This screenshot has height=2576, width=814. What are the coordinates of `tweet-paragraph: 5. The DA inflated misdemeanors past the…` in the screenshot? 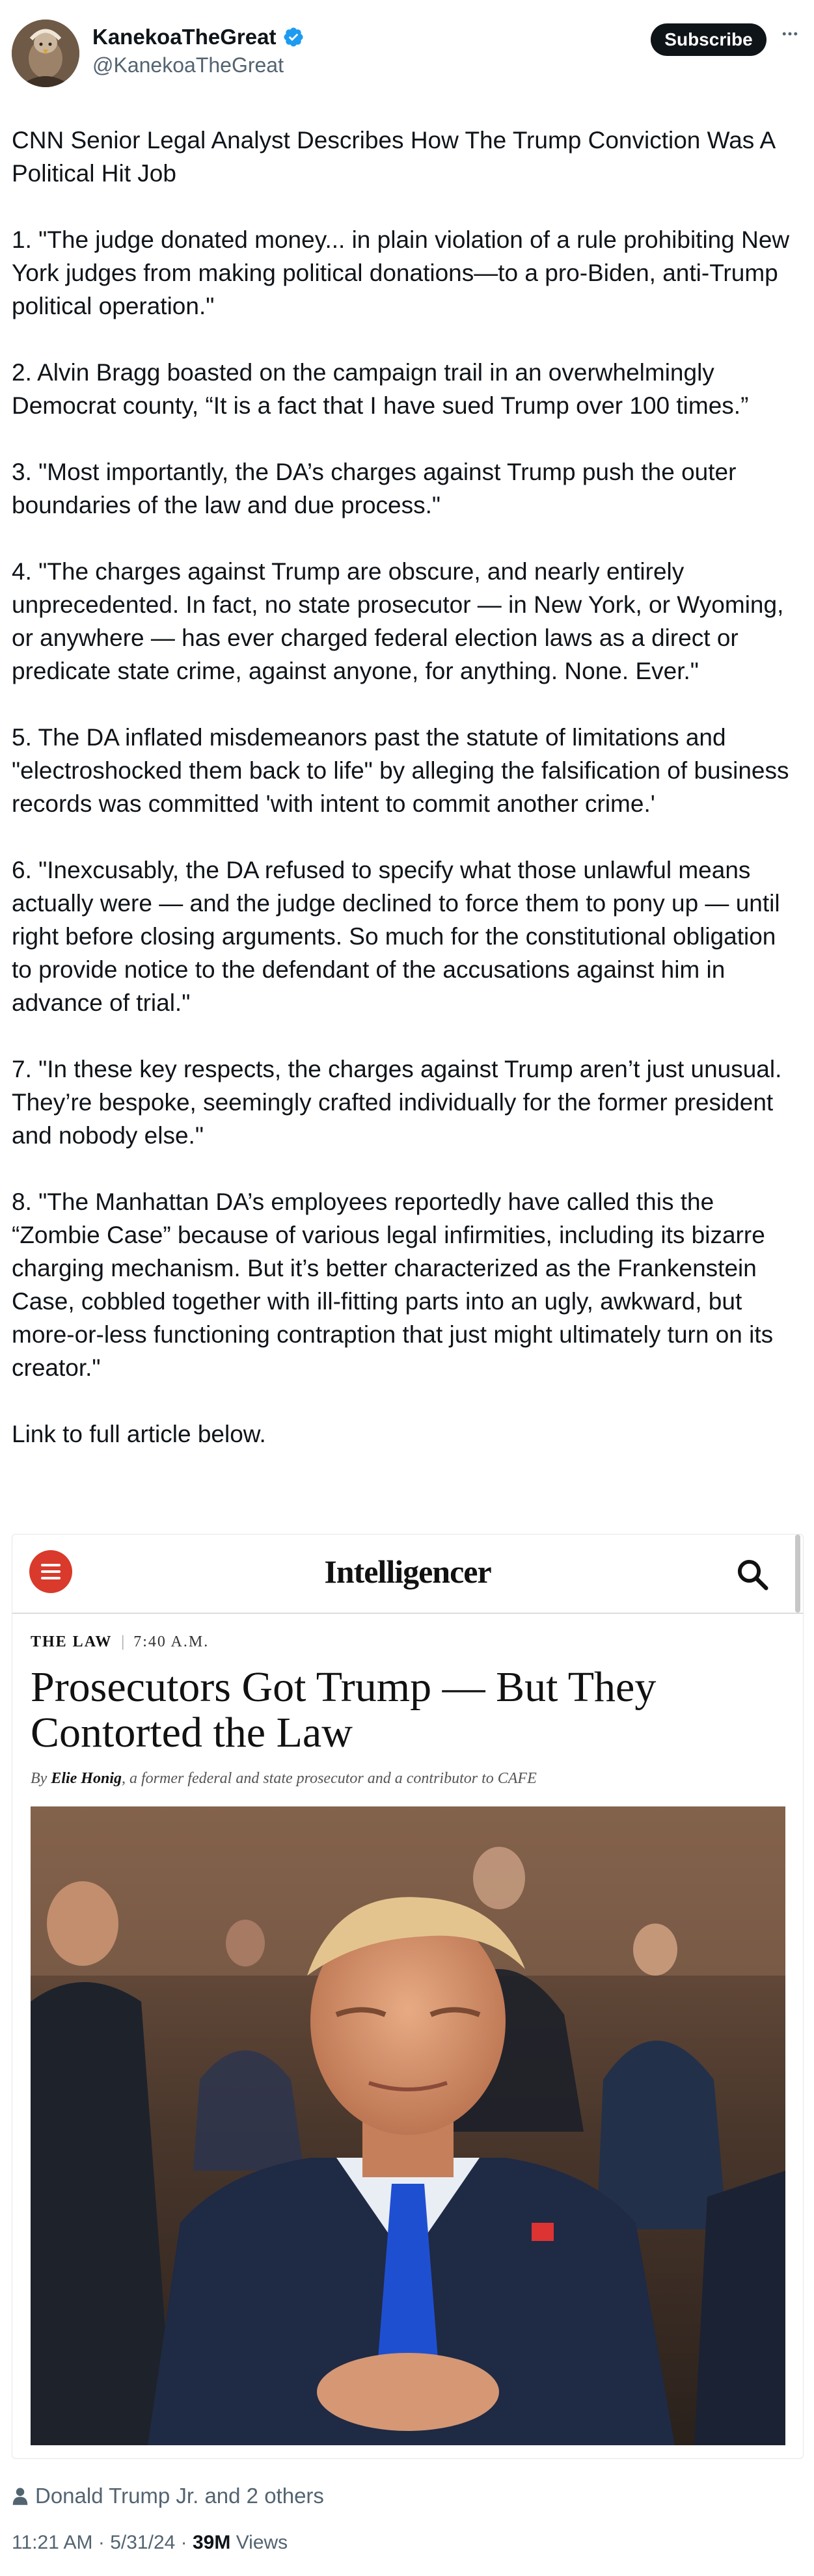 It's located at (400, 770).